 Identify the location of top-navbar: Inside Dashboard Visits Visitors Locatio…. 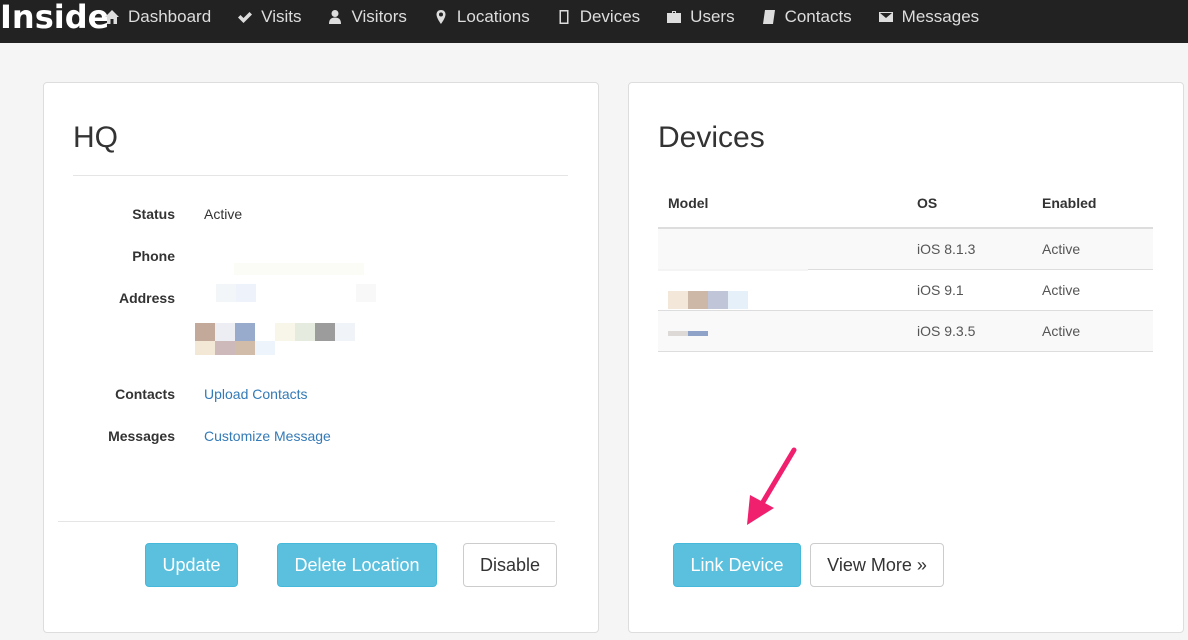
(594, 21).